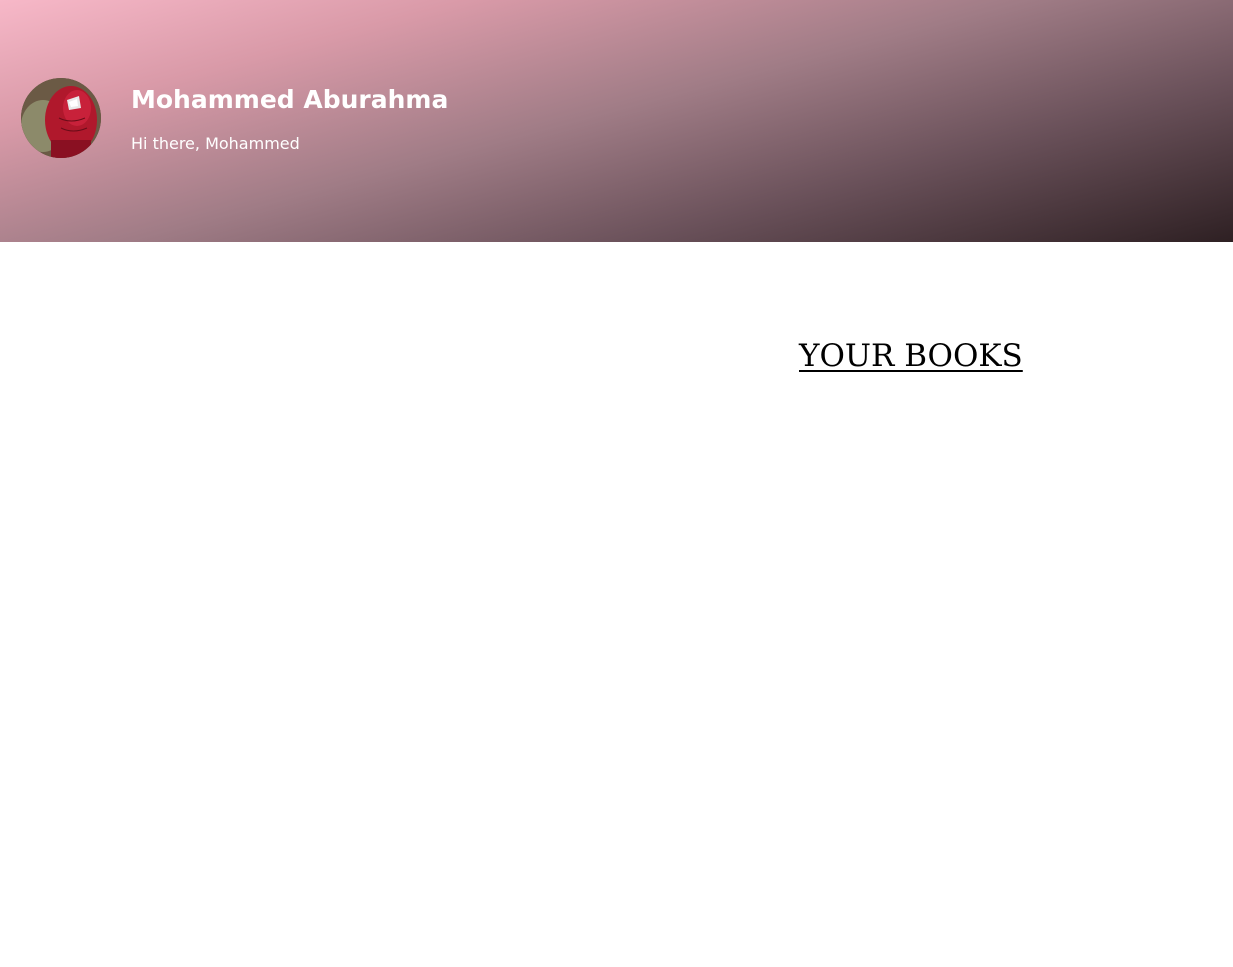  Describe the element at coordinates (911, 356) in the screenshot. I see `your-books-link: YOUR BOOKS` at that location.